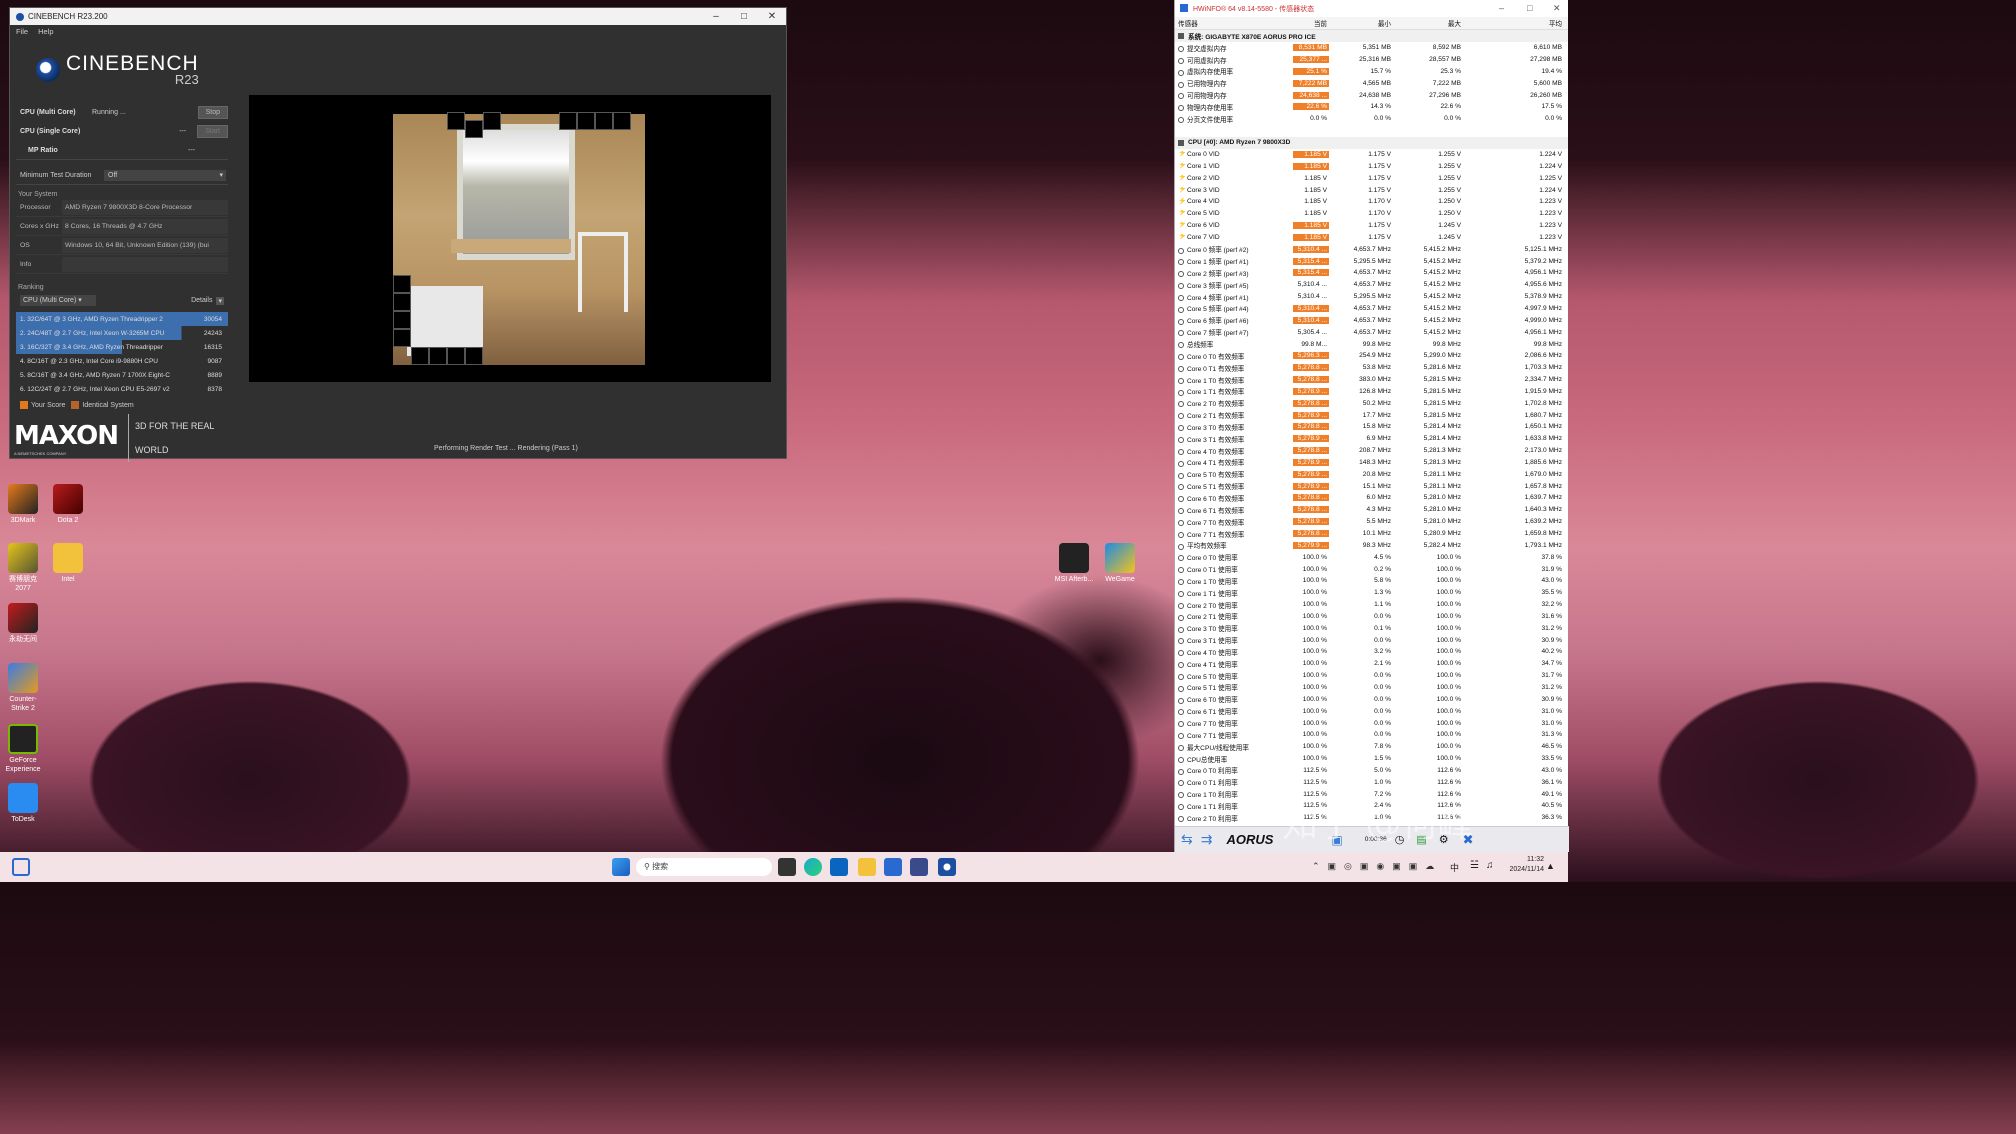 This screenshot has width=2016, height=1134. What do you see at coordinates (23, 688) in the screenshot?
I see `desktop-icon-cs2: Counter-Strike 2` at bounding box center [23, 688].